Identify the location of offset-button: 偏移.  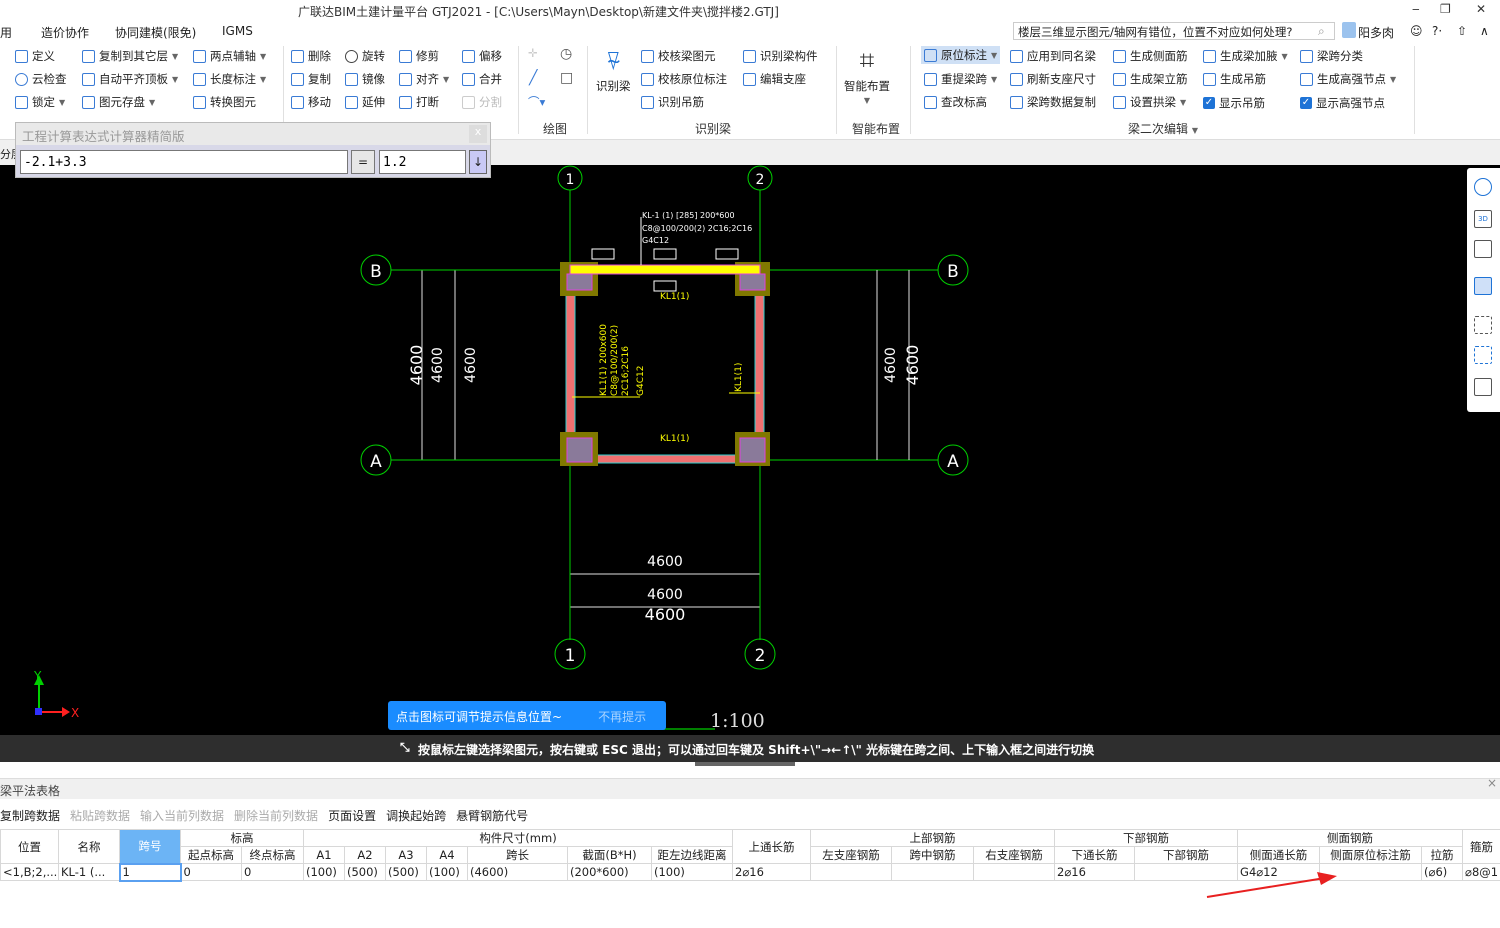
(482, 56).